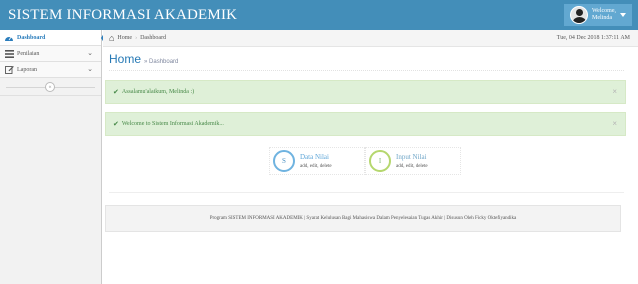  What do you see at coordinates (161, 62) in the screenshot?
I see `page-subtitle: » Dashboard` at bounding box center [161, 62].